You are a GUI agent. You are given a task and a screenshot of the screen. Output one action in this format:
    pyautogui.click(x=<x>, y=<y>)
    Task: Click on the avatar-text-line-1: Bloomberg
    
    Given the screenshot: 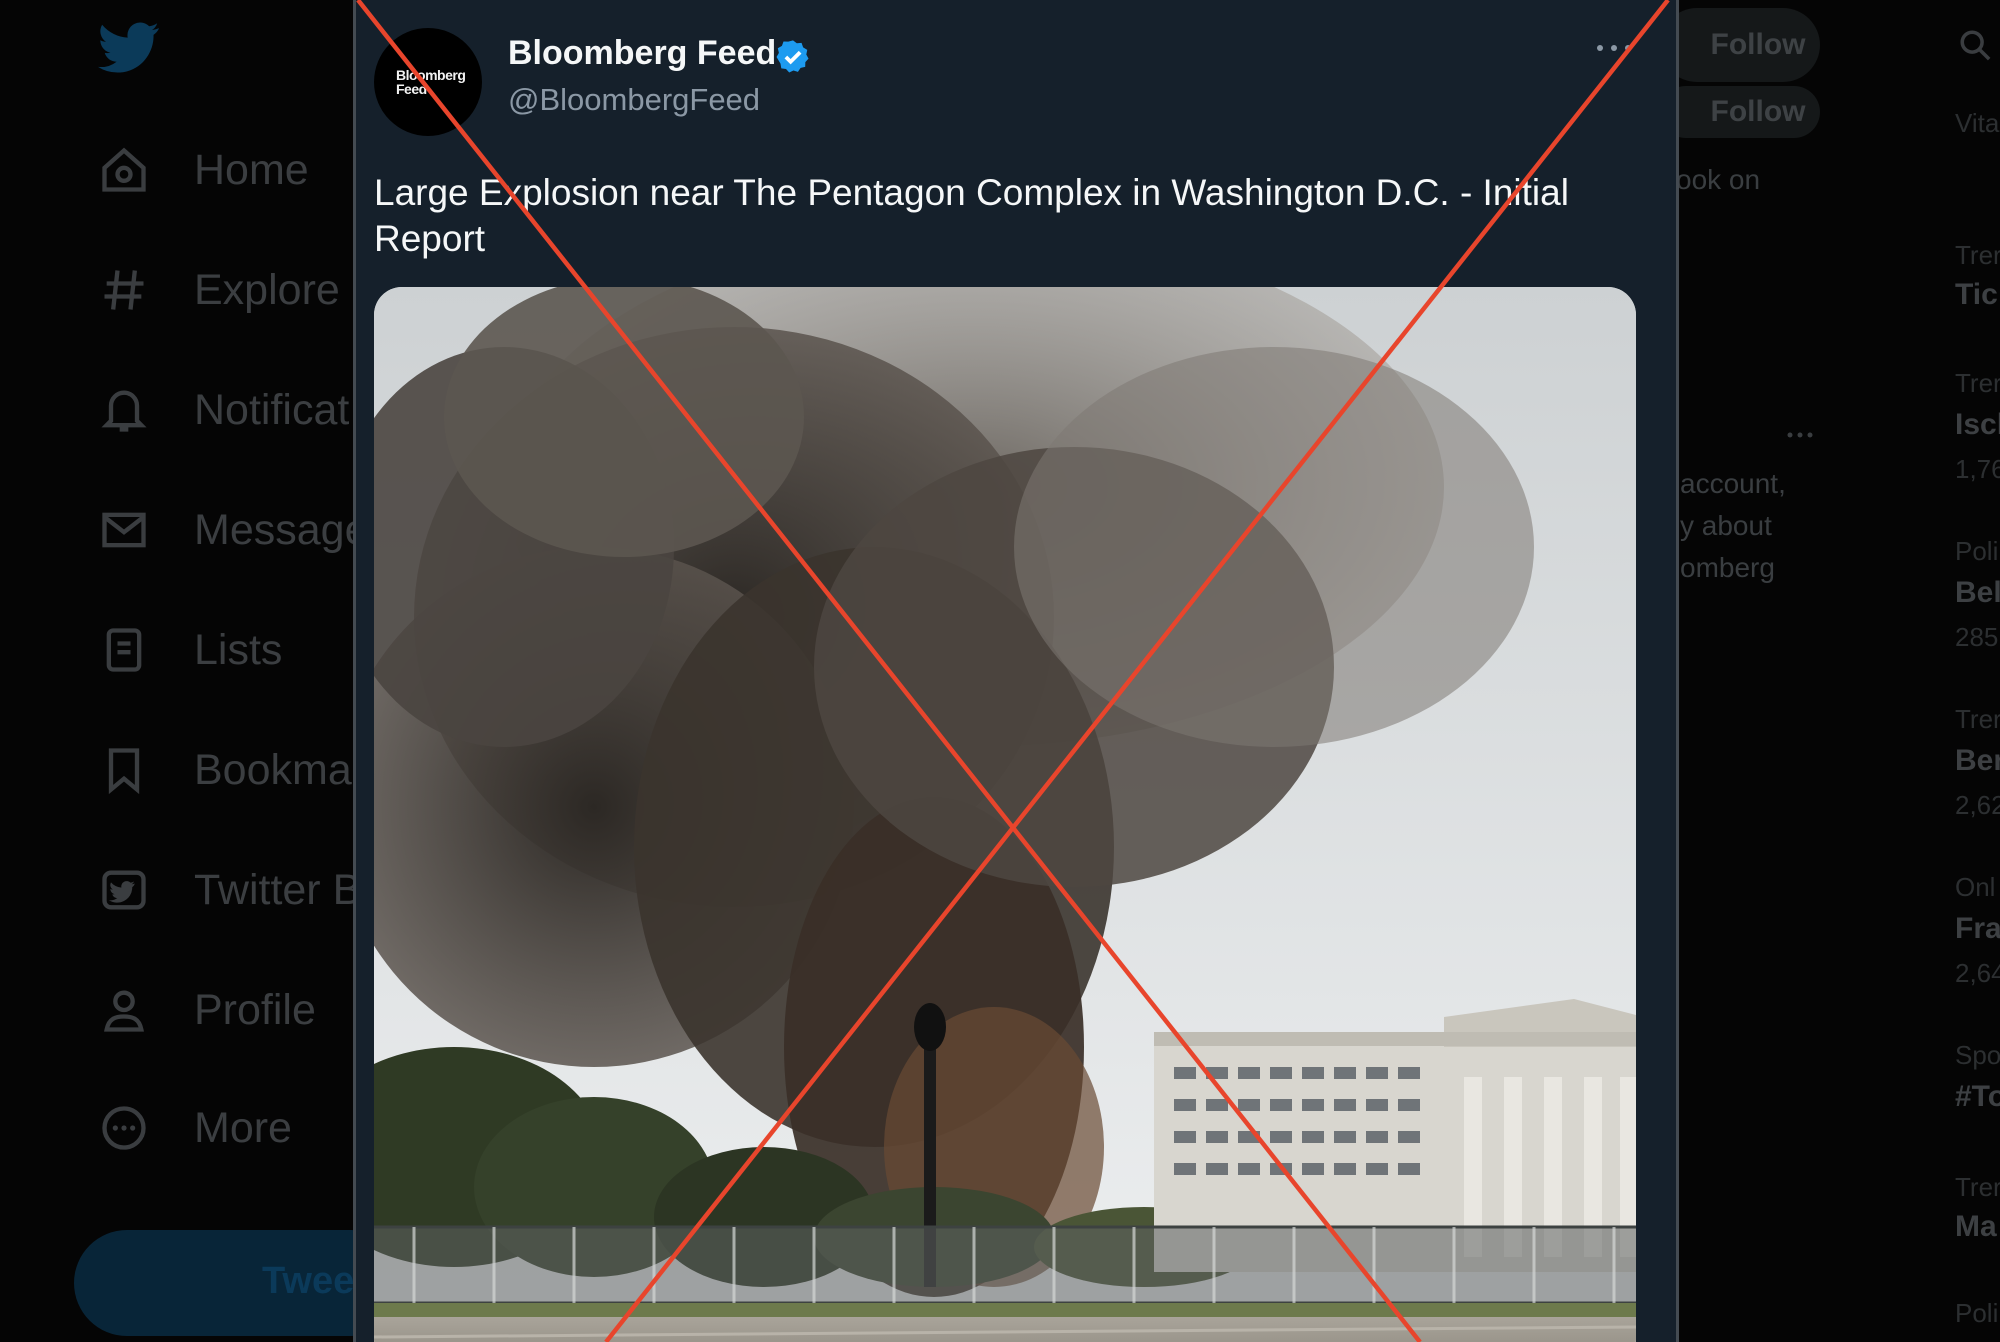 What is the action you would take?
    pyautogui.click(x=431, y=75)
    